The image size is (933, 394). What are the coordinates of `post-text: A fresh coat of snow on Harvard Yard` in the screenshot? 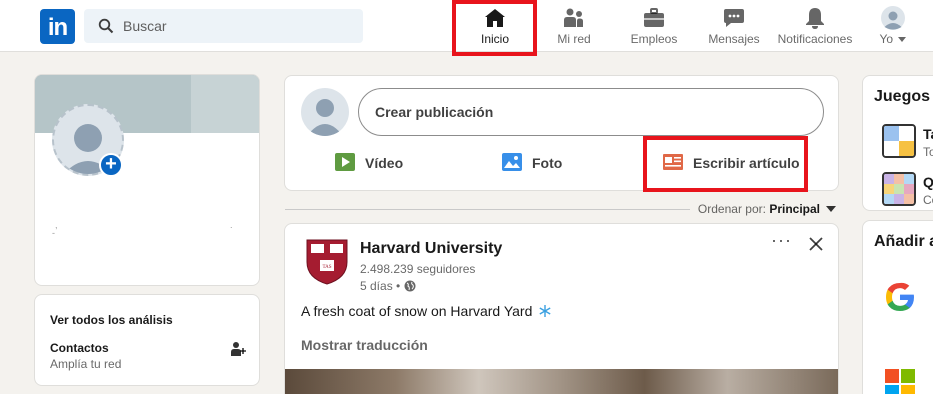 It's located at (426, 311).